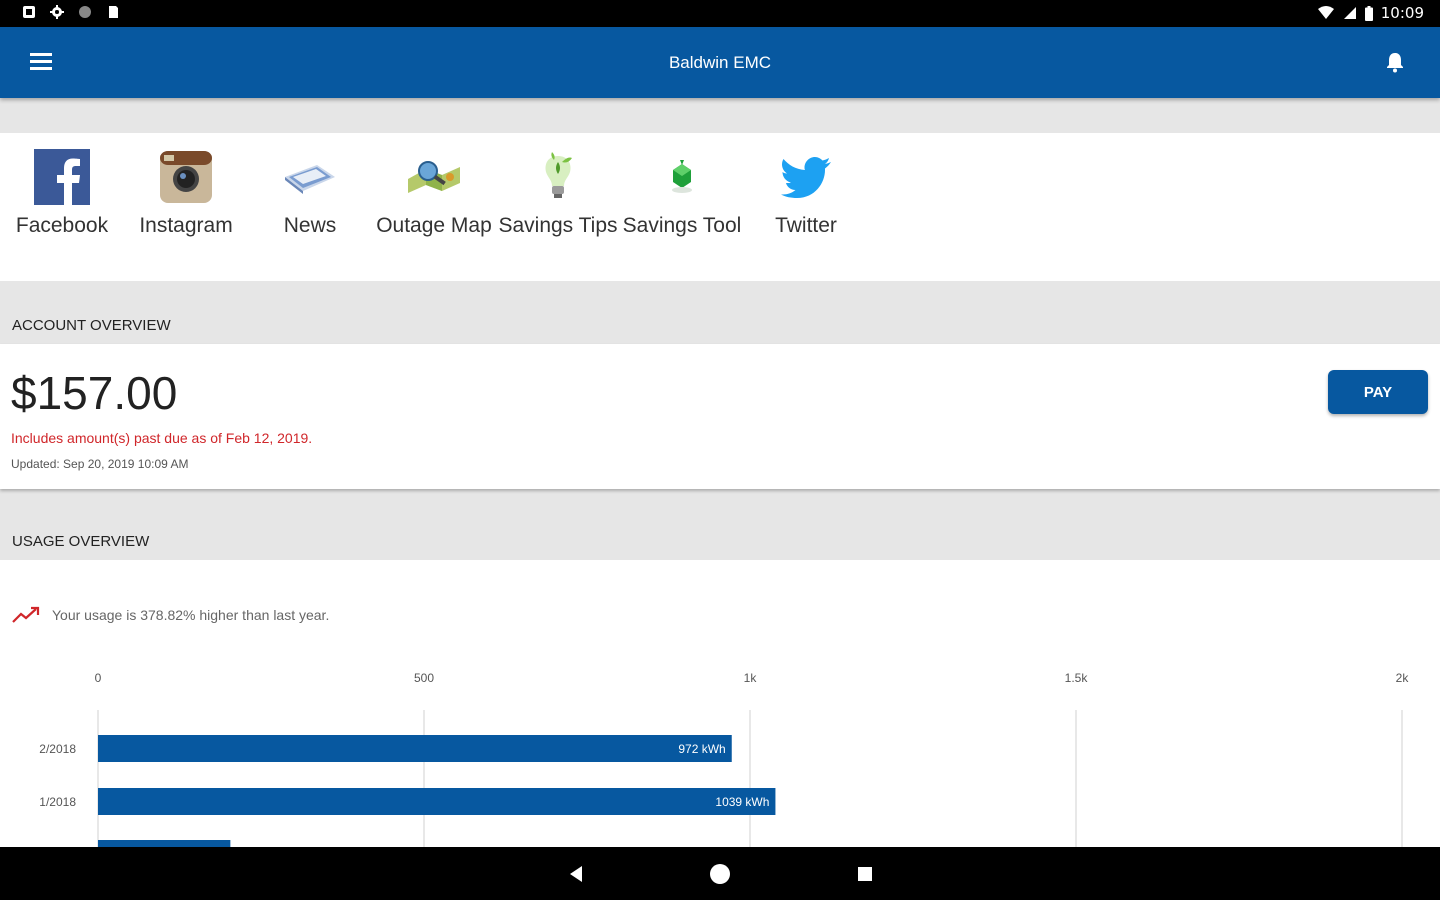 This screenshot has height=900, width=1440. I want to click on chart-category-label: 1/2018, so click(57, 802).